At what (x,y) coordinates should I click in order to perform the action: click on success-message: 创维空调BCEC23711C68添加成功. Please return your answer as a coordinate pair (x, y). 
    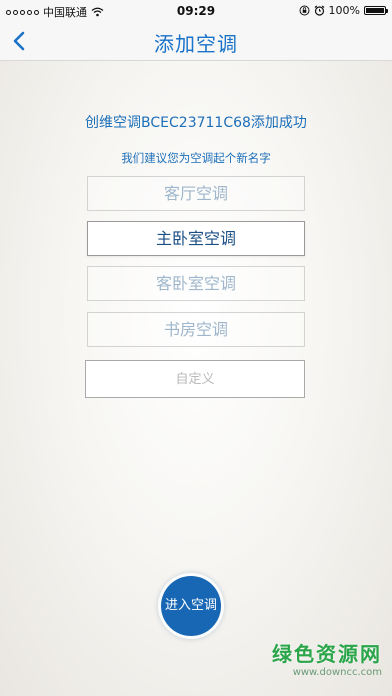
    Looking at the image, I should click on (196, 123).